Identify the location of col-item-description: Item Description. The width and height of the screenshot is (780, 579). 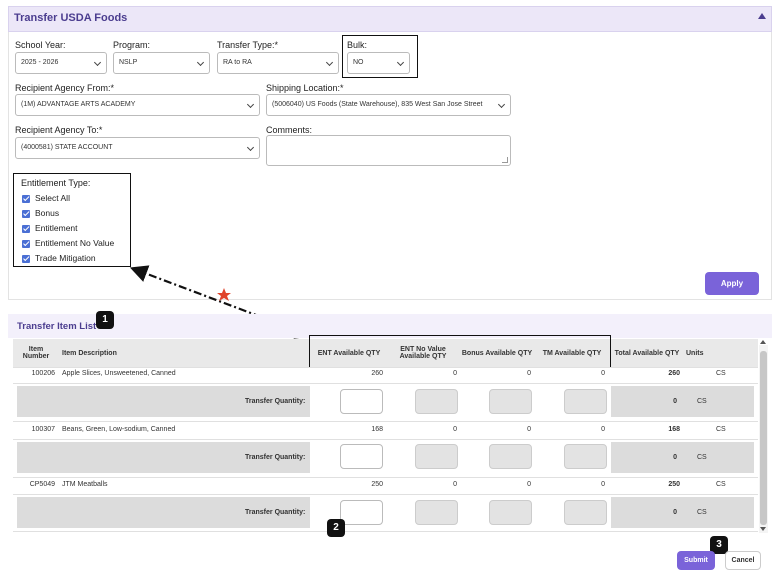
(183, 353).